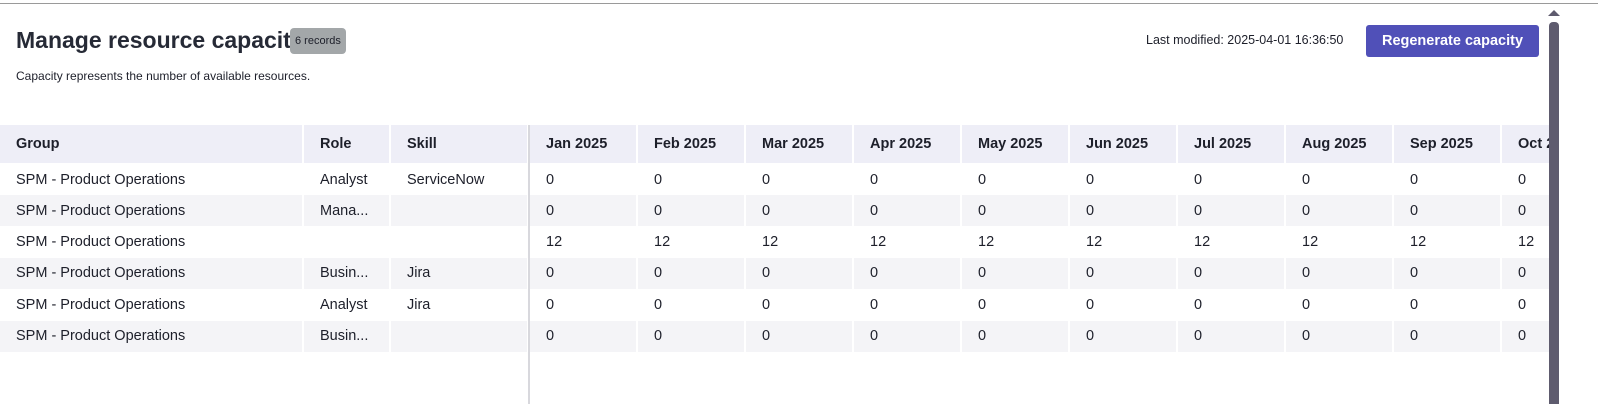 Image resolution: width=1598 pixels, height=404 pixels. Describe the element at coordinates (460, 144) in the screenshot. I see `column-header: Skill` at that location.